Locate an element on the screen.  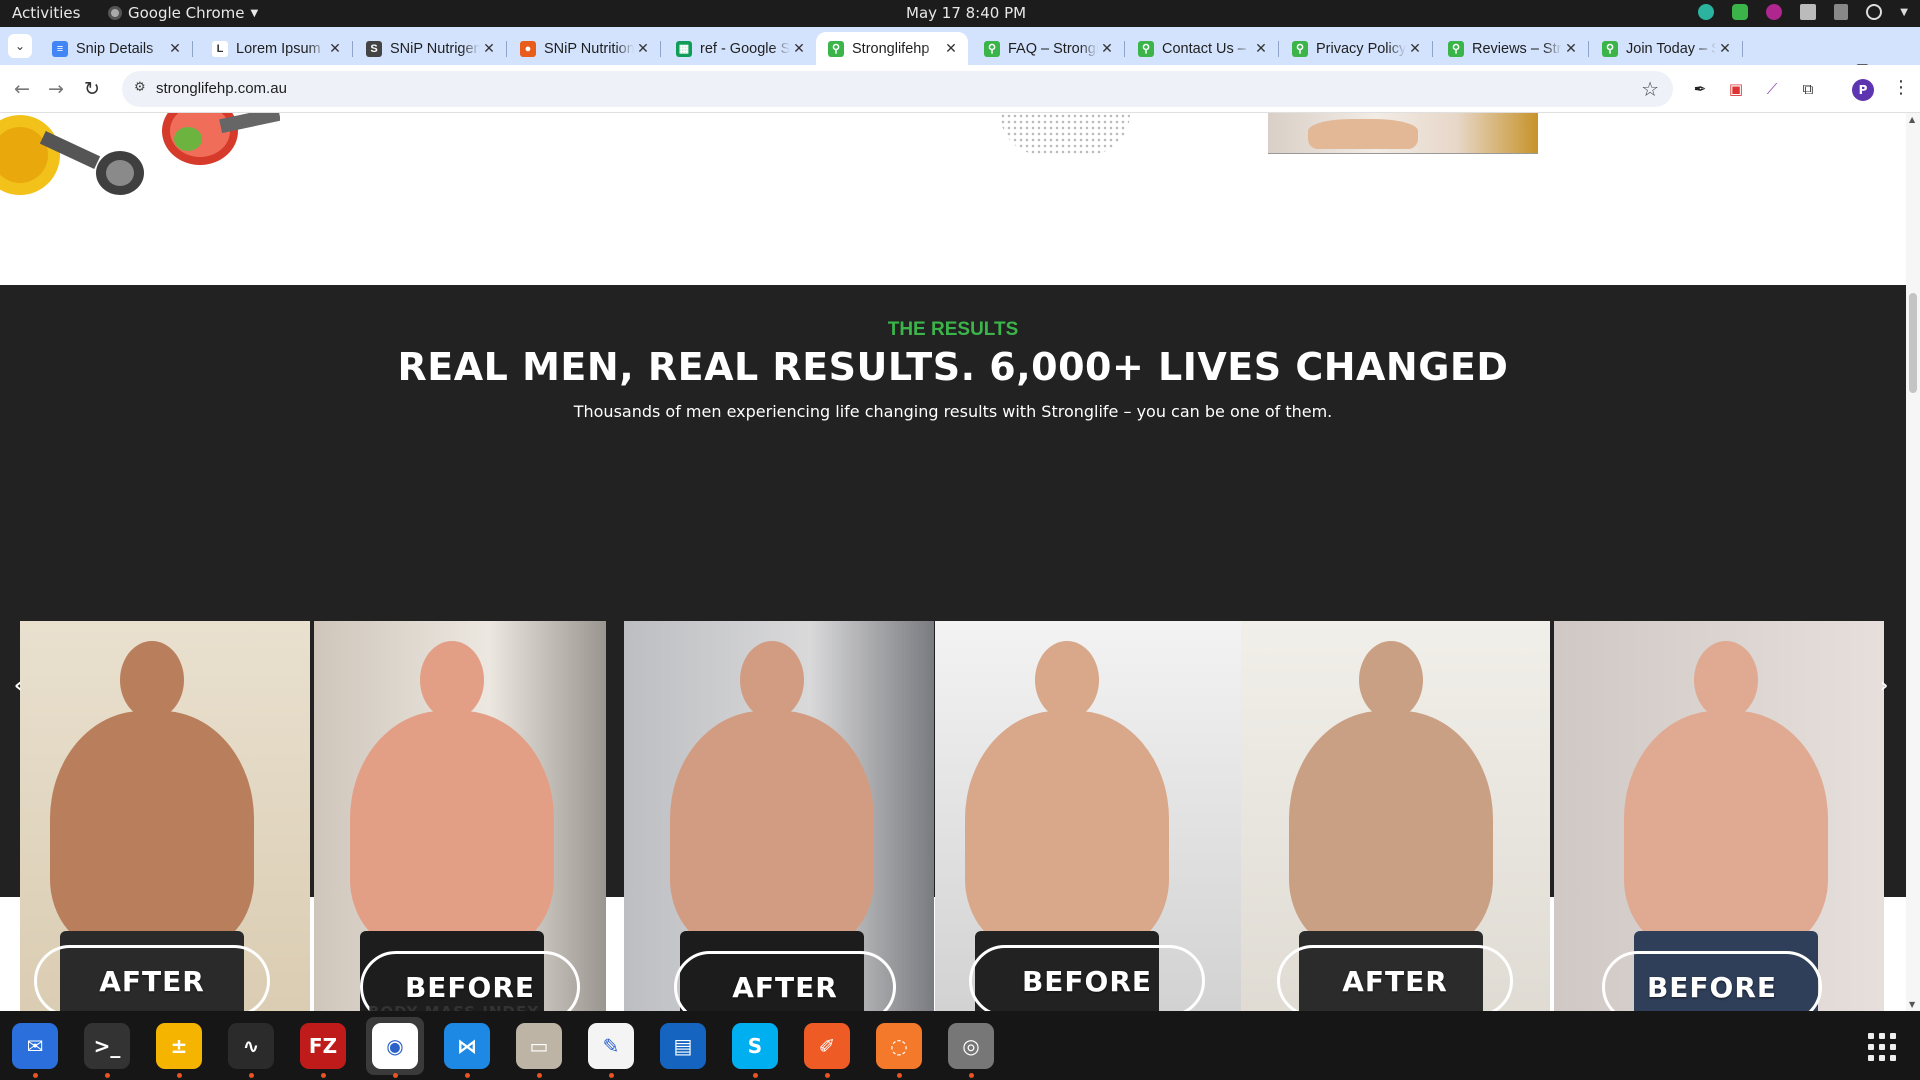
bookmark-star-icon: ☆ is located at coordinates (1650, 89).